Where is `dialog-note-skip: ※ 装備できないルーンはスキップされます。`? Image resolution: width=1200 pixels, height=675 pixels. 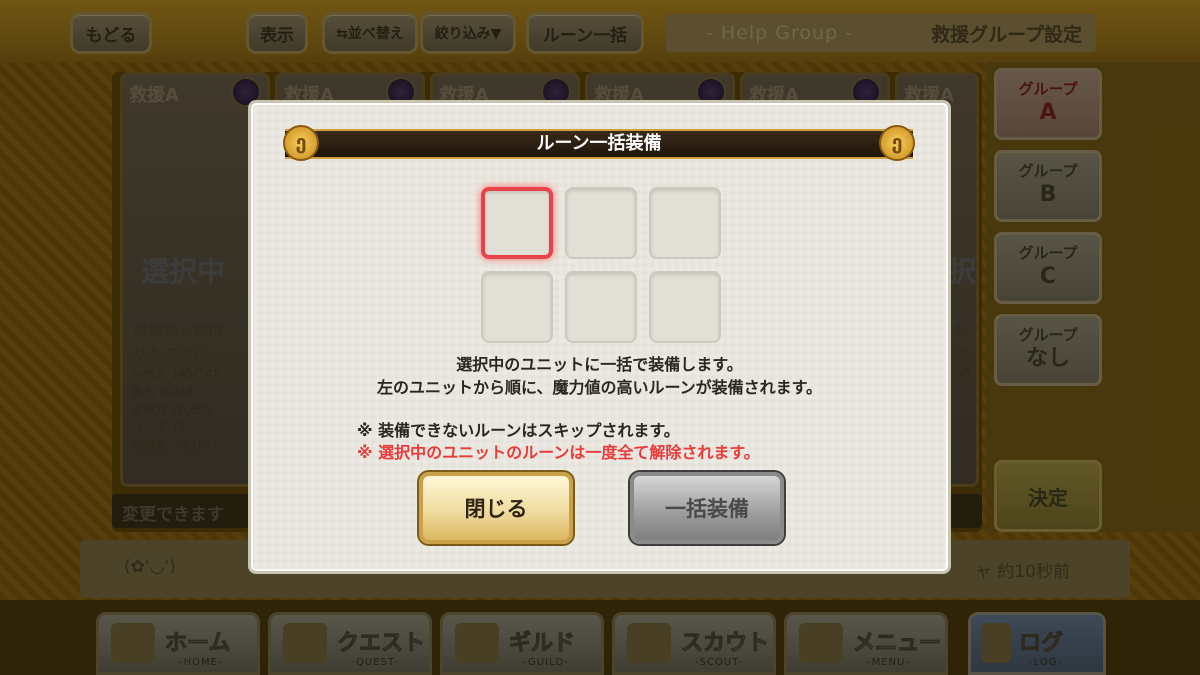 dialog-note-skip: ※ 装備できないルーンはスキップされます。 is located at coordinates (518, 430).